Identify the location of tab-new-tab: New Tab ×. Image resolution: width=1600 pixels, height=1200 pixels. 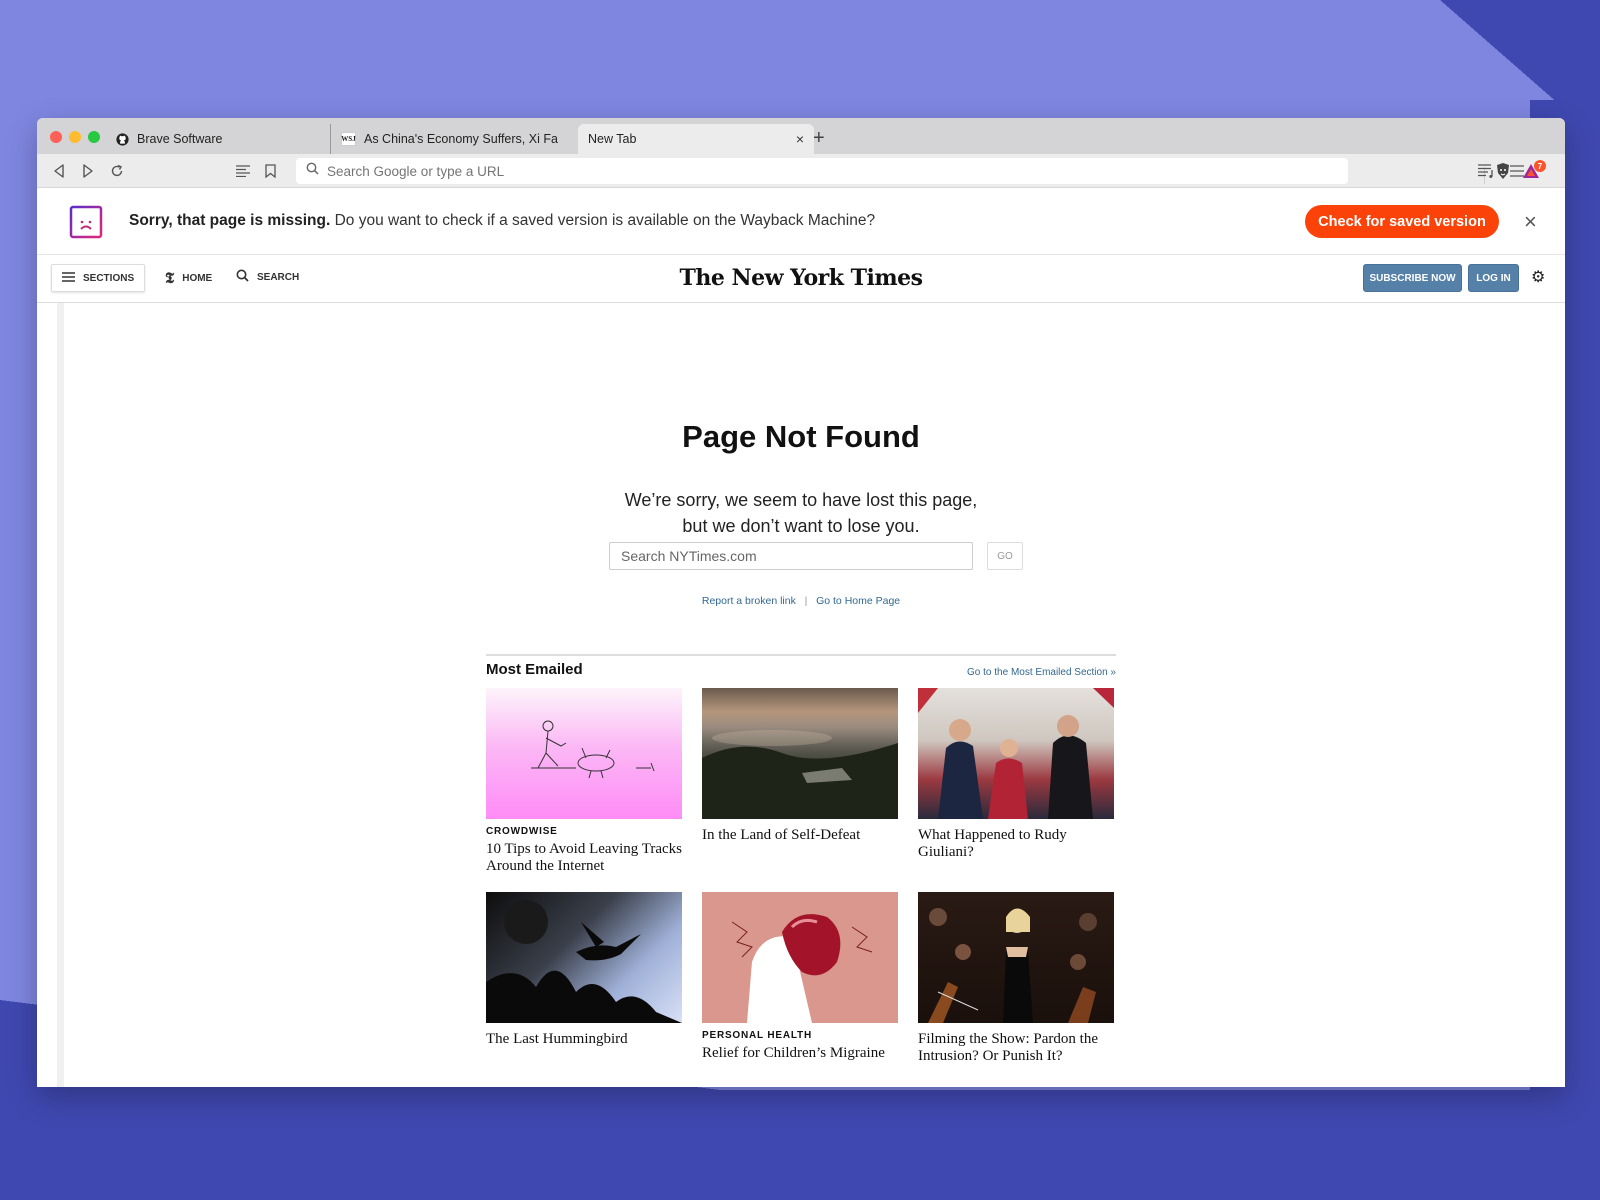
(696, 139).